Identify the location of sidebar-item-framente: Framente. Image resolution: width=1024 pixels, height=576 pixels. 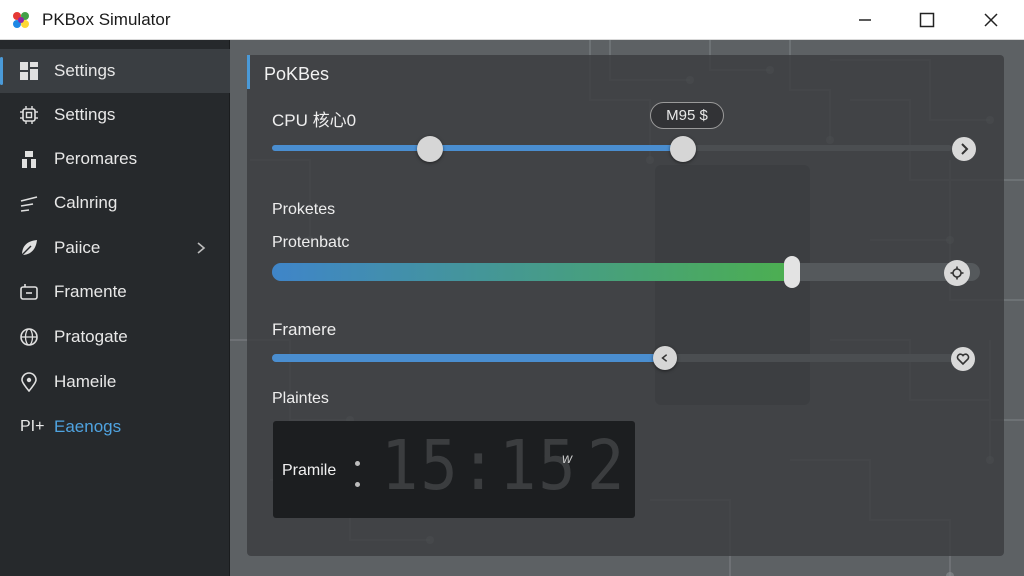
(115, 292).